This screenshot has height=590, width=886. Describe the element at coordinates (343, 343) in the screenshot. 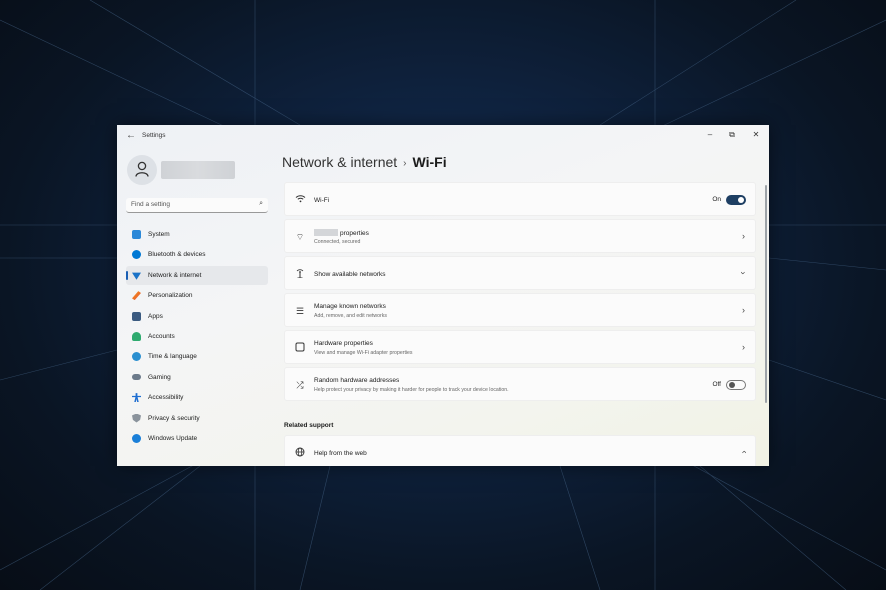

I see `hardware-properties-label: Hardware properties` at that location.